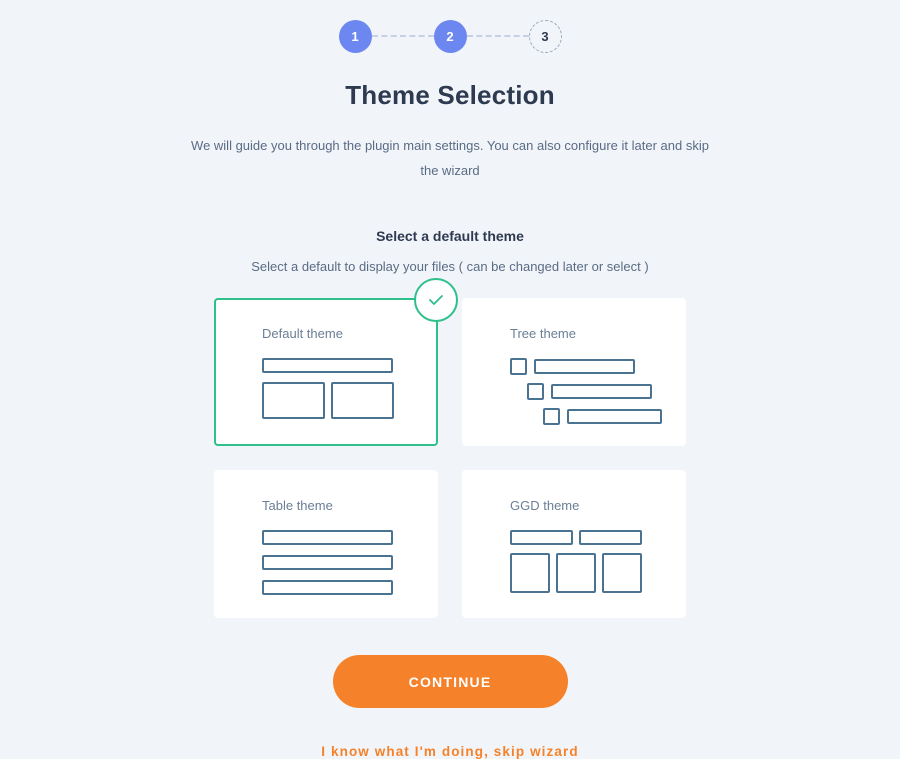  I want to click on check-icon, so click(436, 300).